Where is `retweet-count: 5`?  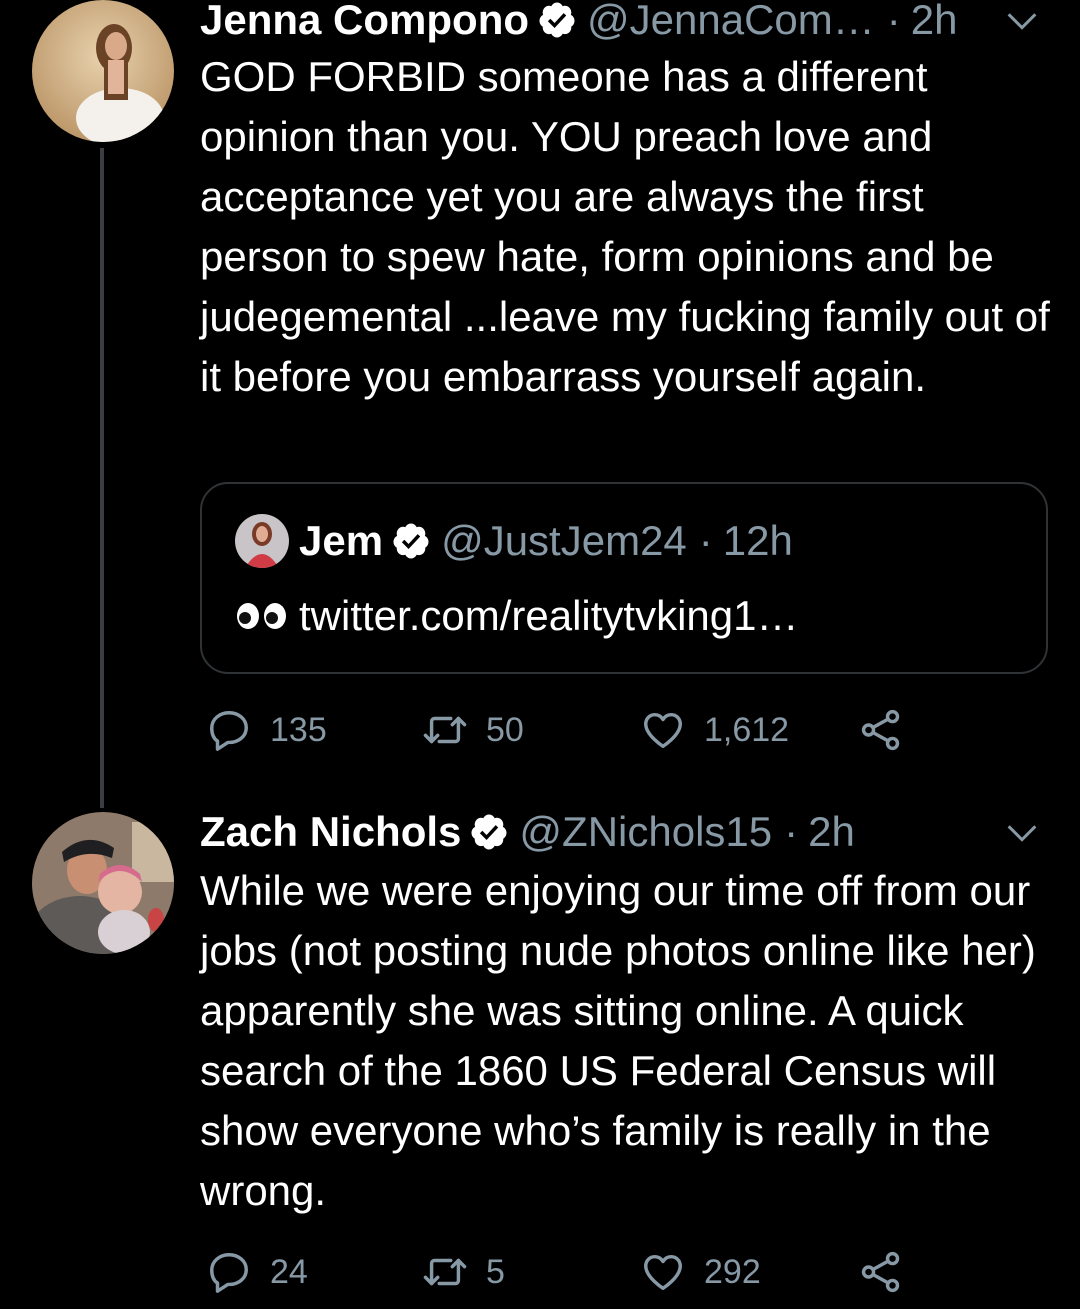 retweet-count: 5 is located at coordinates (495, 1271).